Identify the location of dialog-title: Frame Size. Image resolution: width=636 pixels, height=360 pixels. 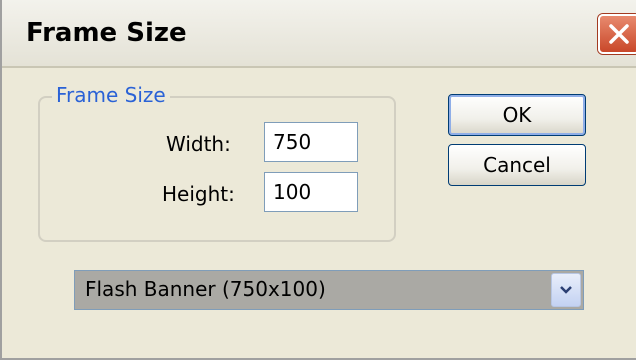
(106, 33).